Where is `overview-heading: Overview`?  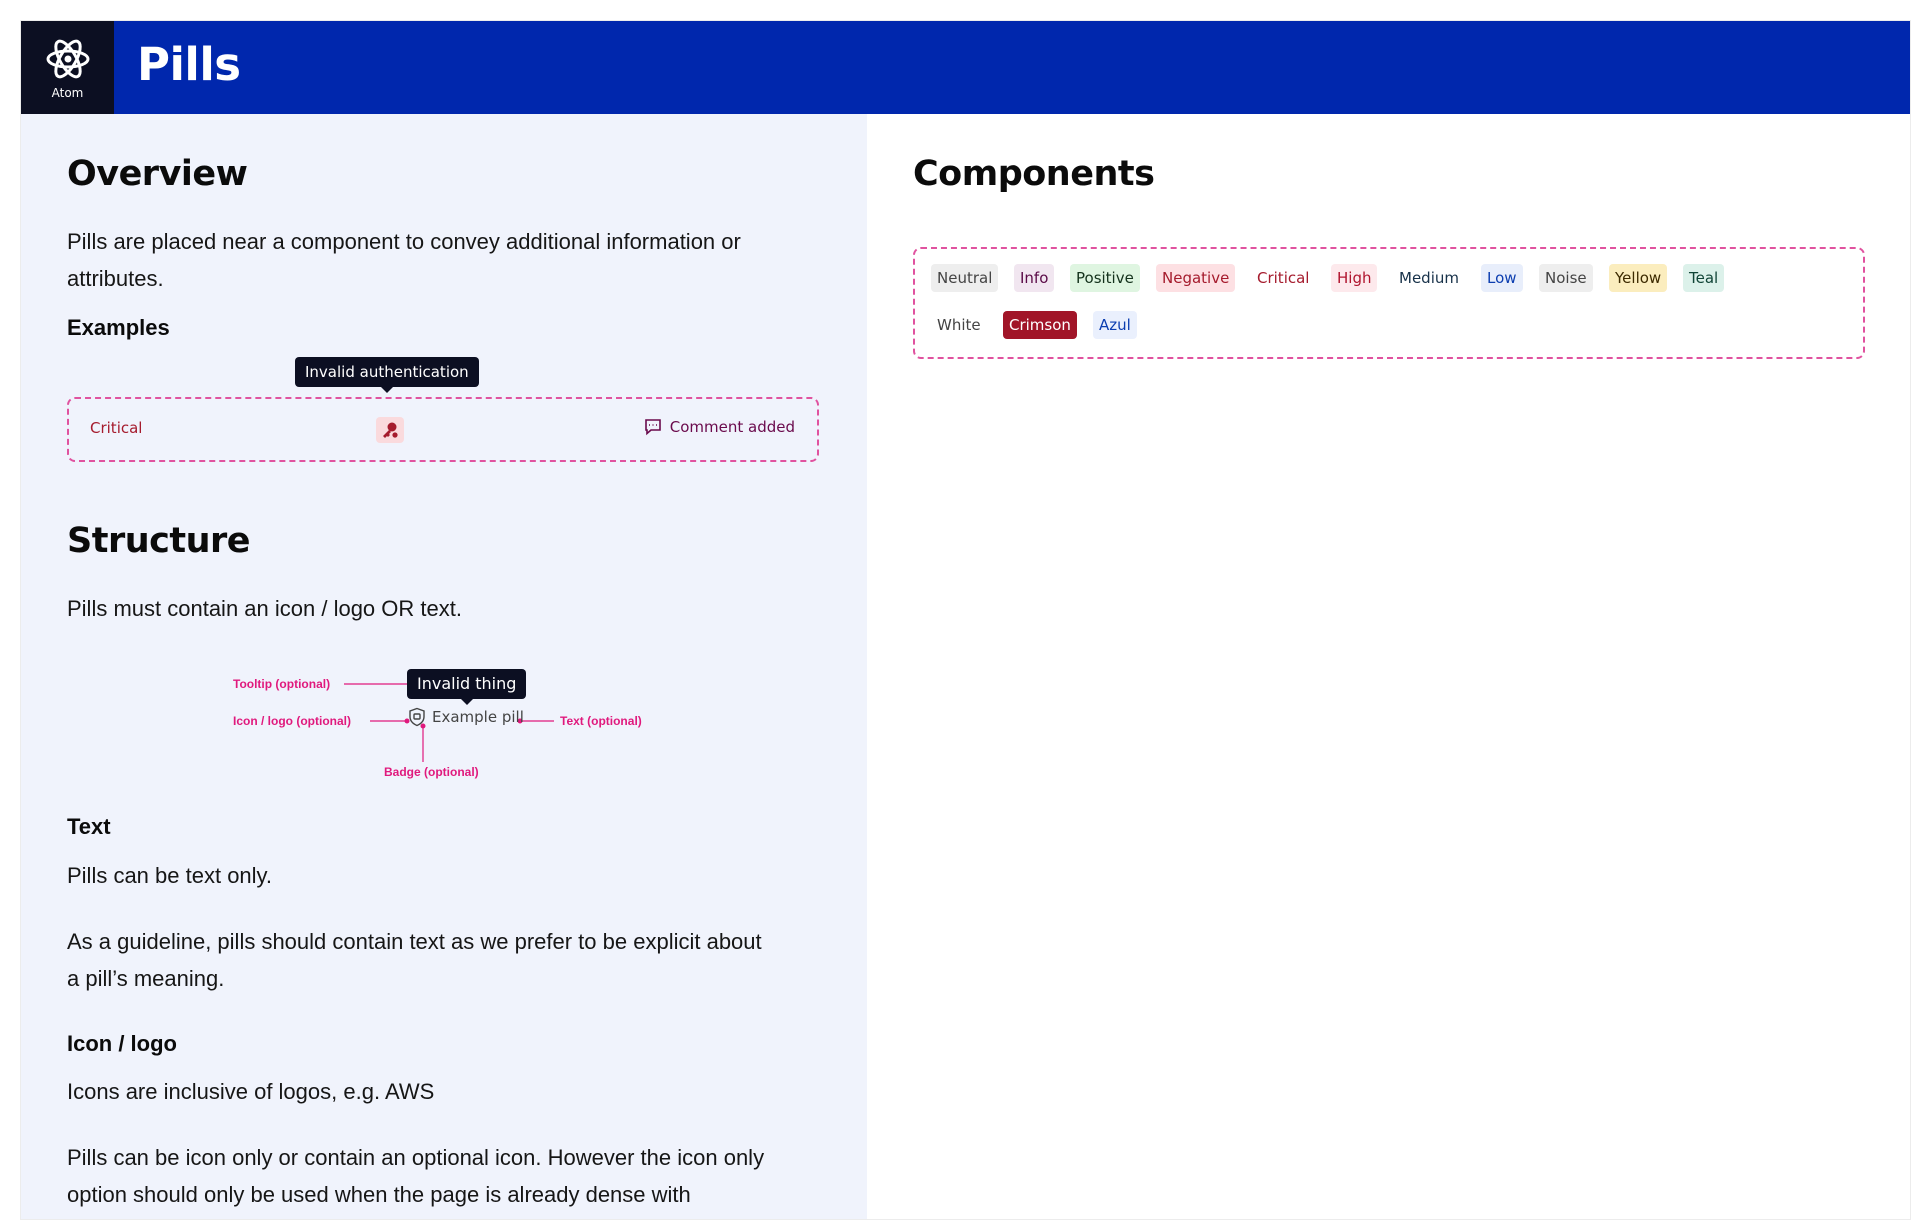 overview-heading: Overview is located at coordinates (157, 174).